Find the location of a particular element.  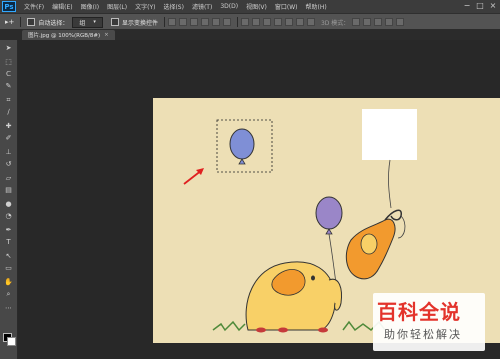

menu-window: 窗口(W) is located at coordinates (286, 6).